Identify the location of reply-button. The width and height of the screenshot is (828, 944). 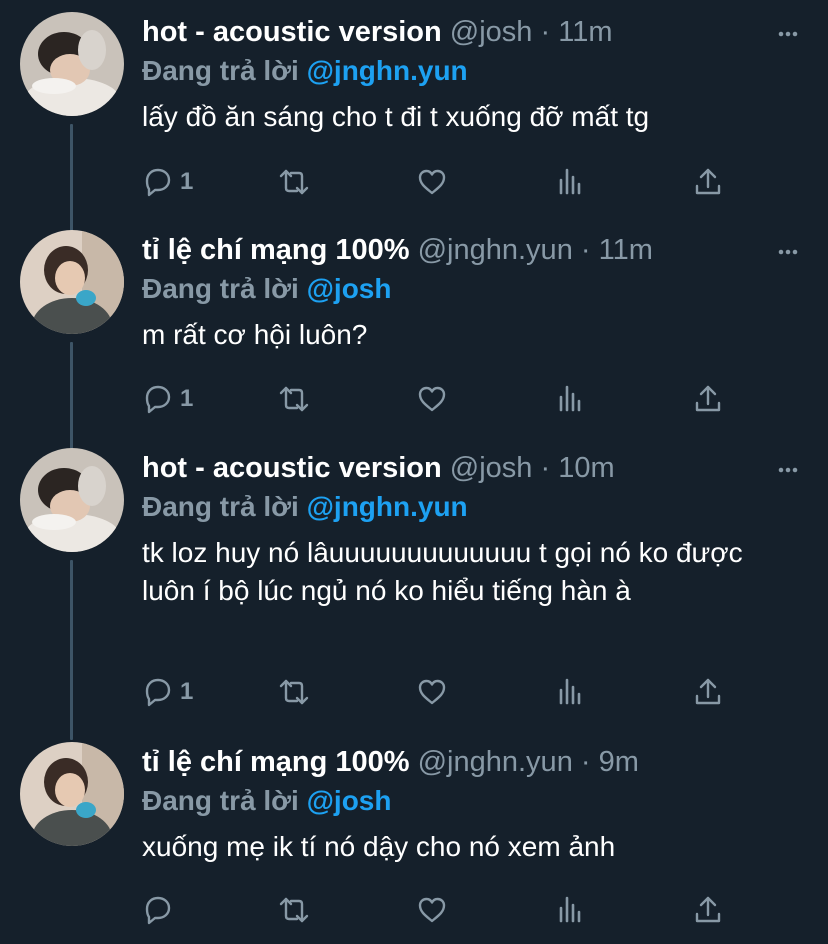
(161, 910).